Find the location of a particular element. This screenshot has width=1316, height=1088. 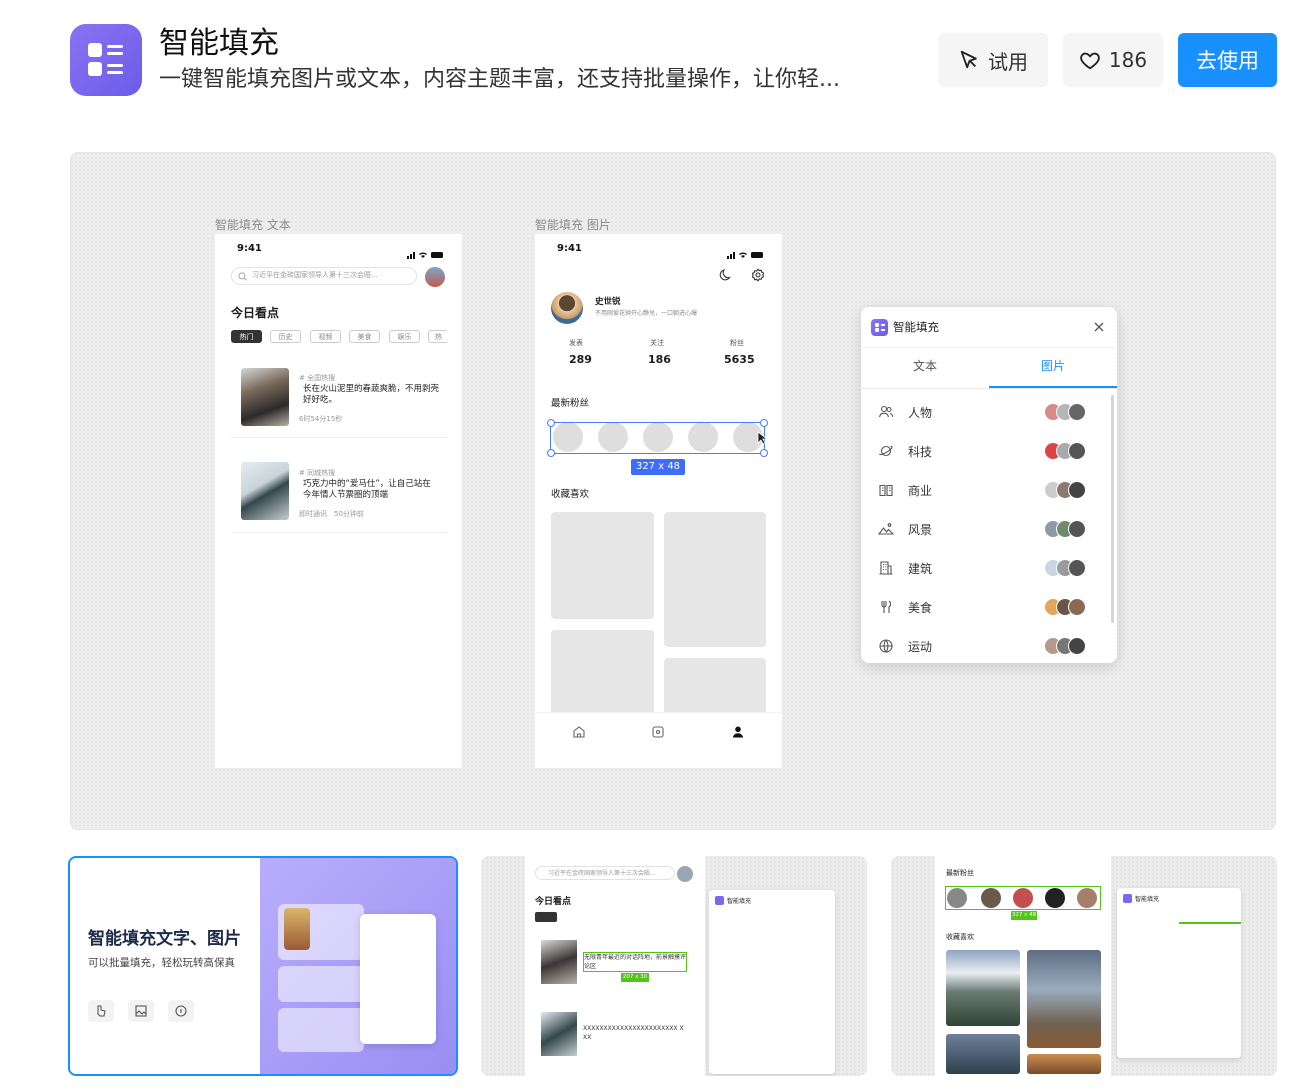

image-icon is located at coordinates (141, 1011).